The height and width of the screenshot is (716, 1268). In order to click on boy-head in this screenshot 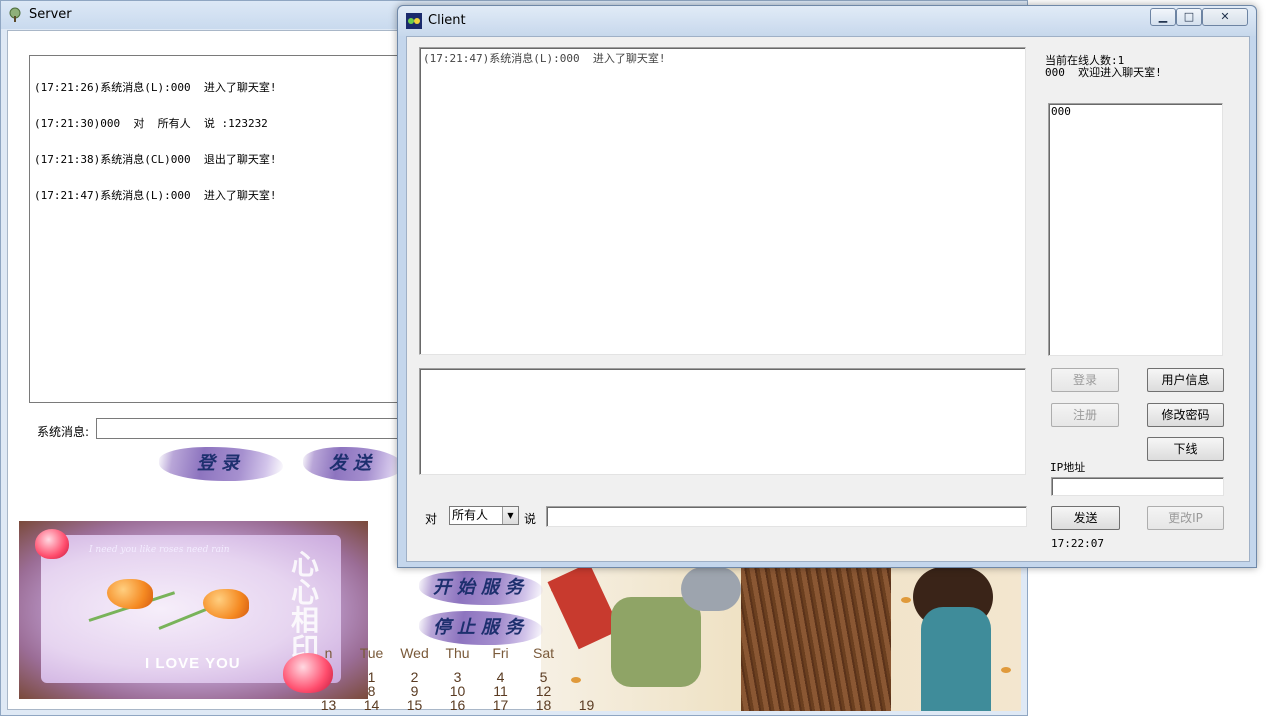, I will do `click(711, 589)`.